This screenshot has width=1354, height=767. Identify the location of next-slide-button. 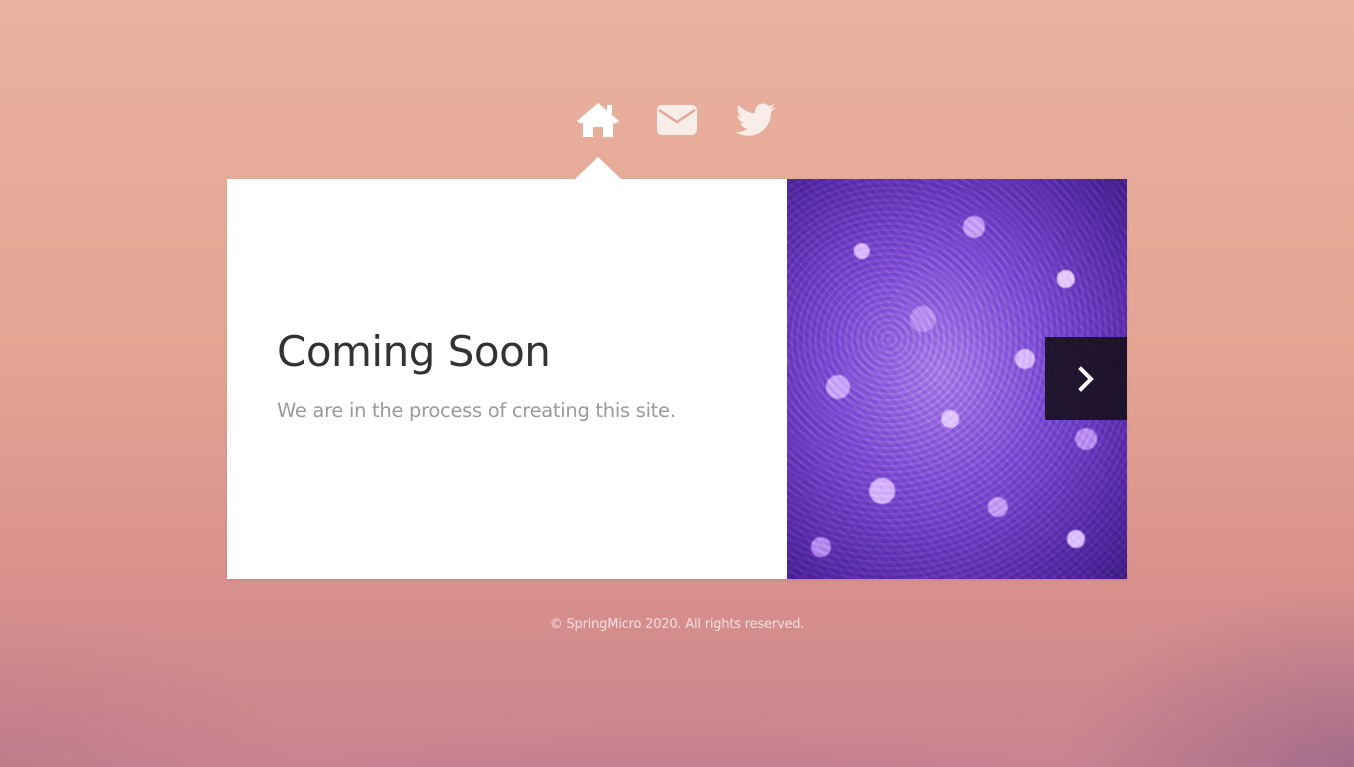
(1086, 378).